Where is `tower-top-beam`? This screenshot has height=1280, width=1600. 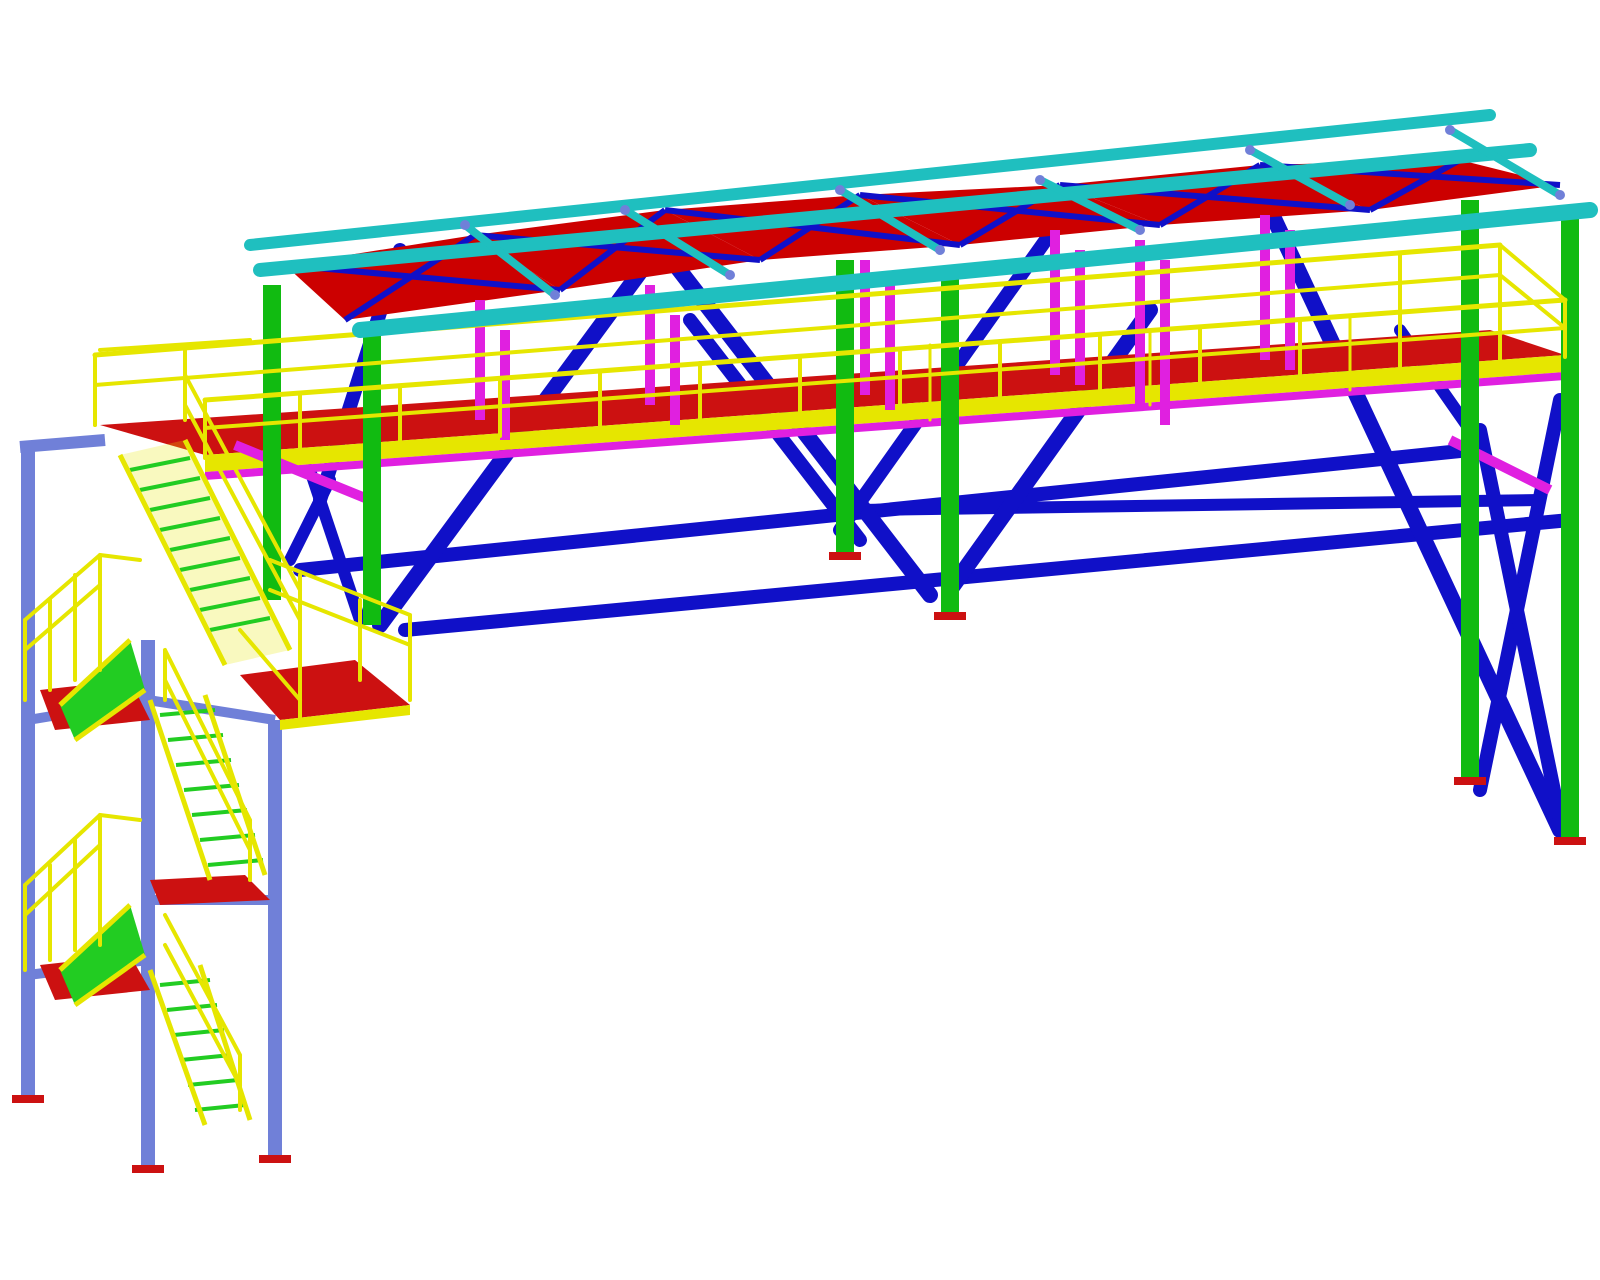 tower-top-beam is located at coordinates (62, 443).